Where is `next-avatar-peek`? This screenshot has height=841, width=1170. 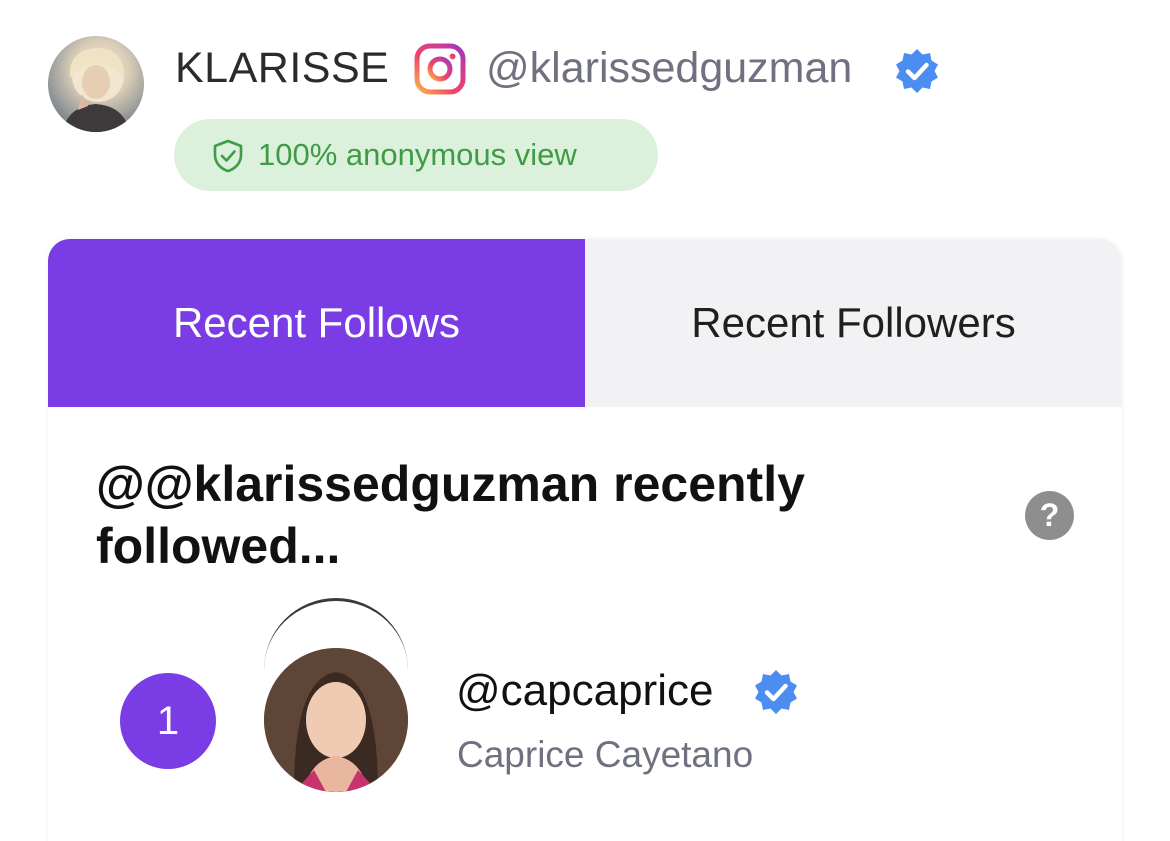 next-avatar-peek is located at coordinates (336, 670).